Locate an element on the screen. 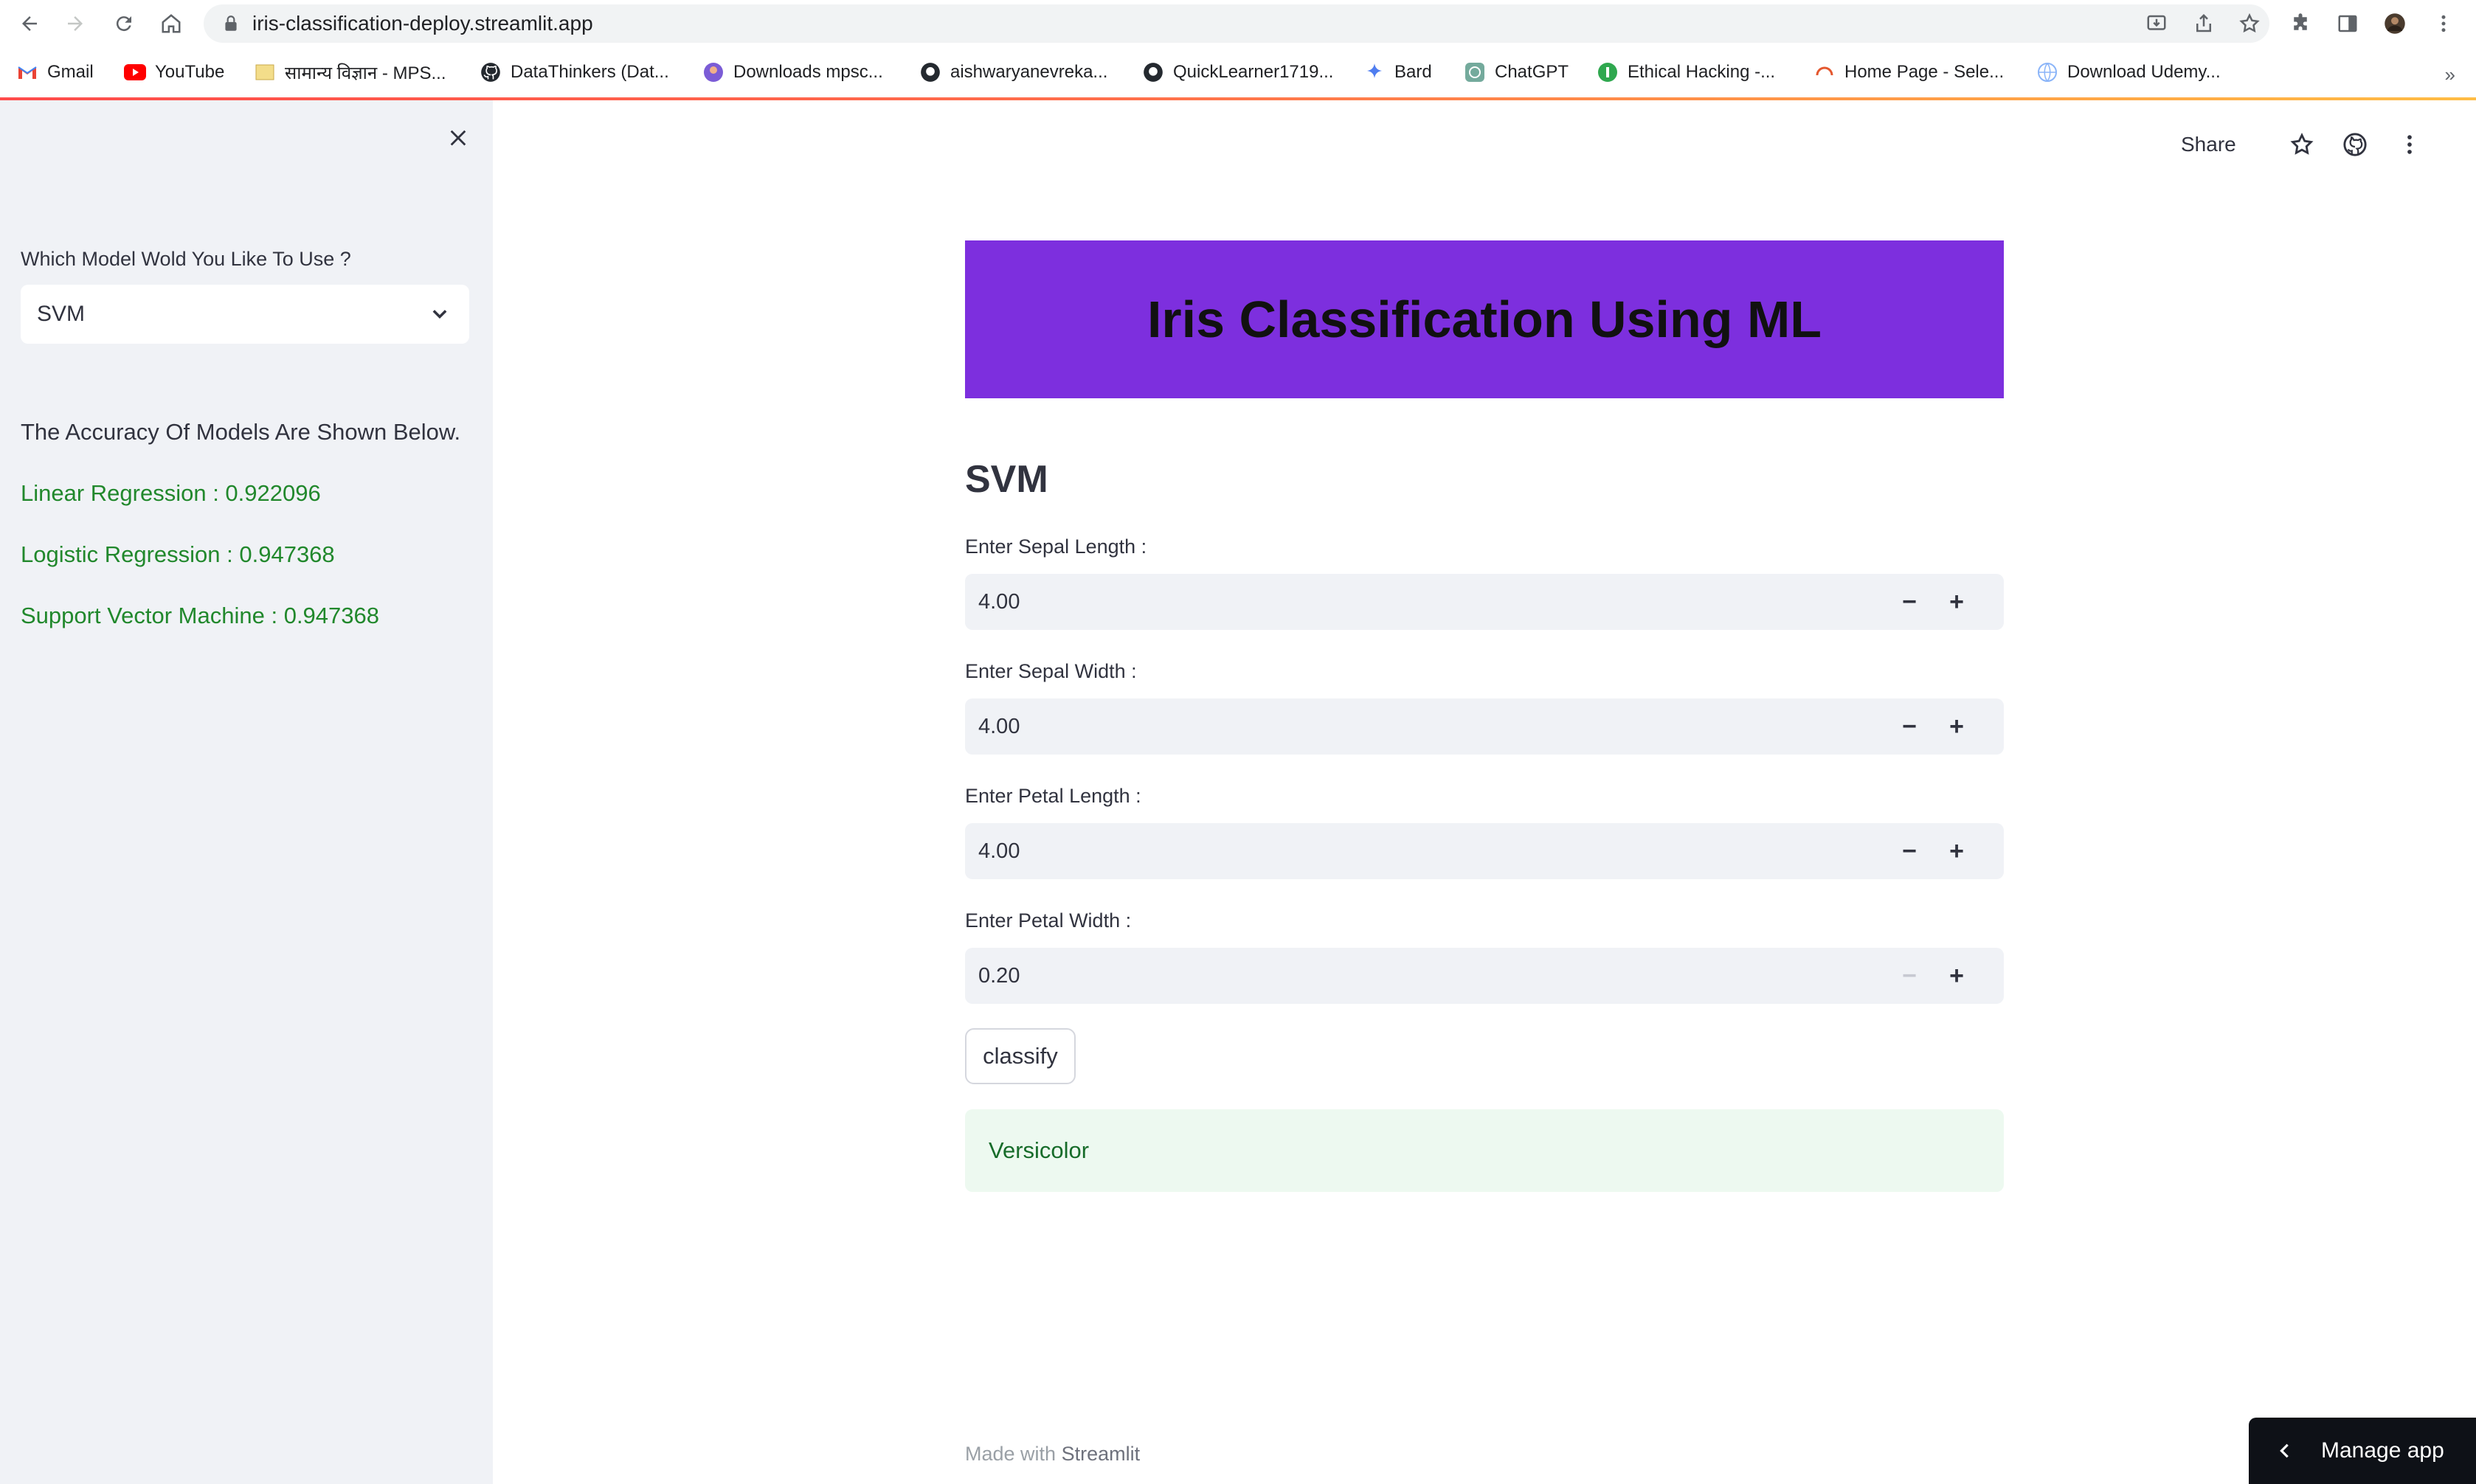  avatar is located at coordinates (2395, 23).